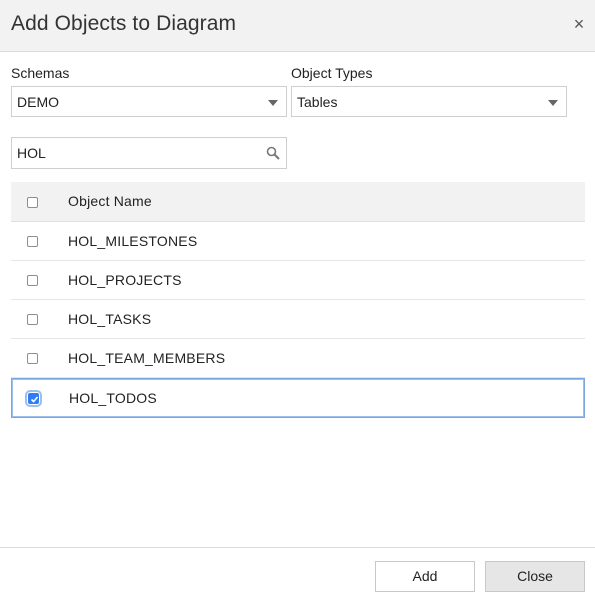 The width and height of the screenshot is (595, 605). I want to click on object-name: HOL_TODOS, so click(113, 398).